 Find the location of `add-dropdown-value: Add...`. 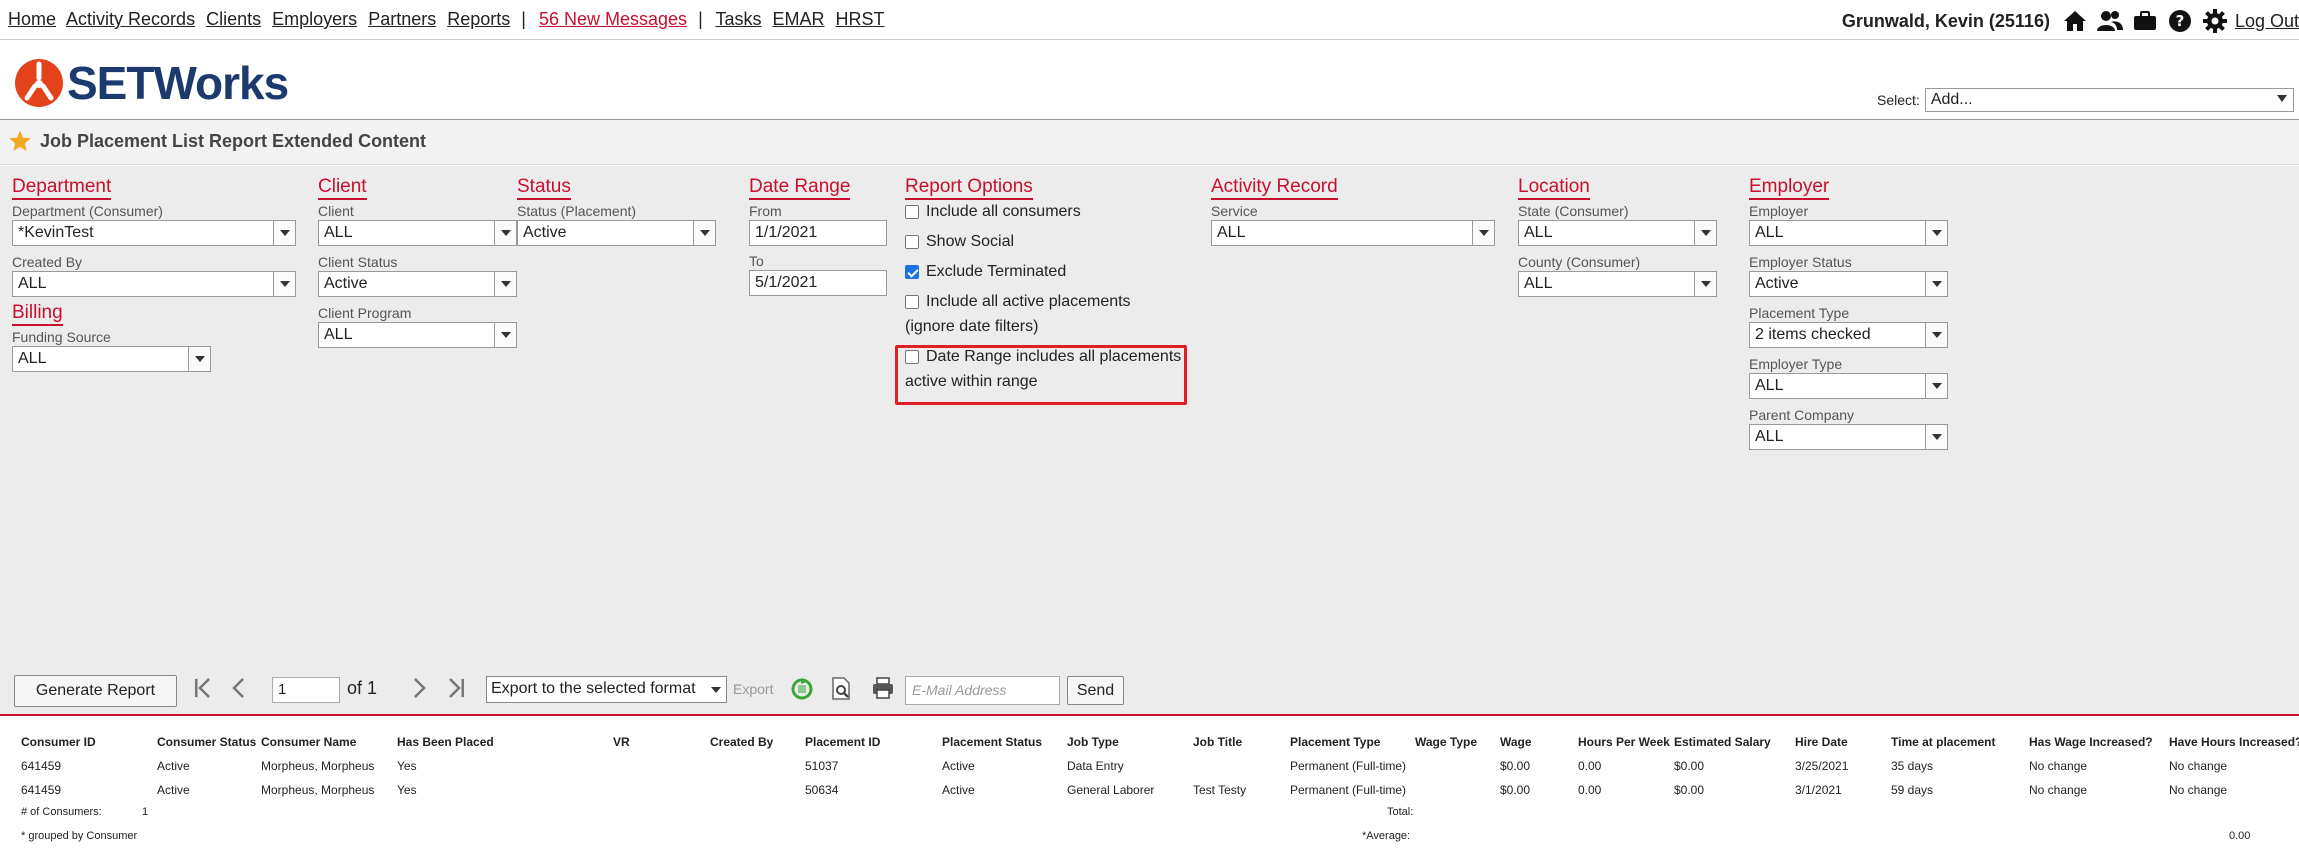

add-dropdown-value: Add... is located at coordinates (1951, 99).